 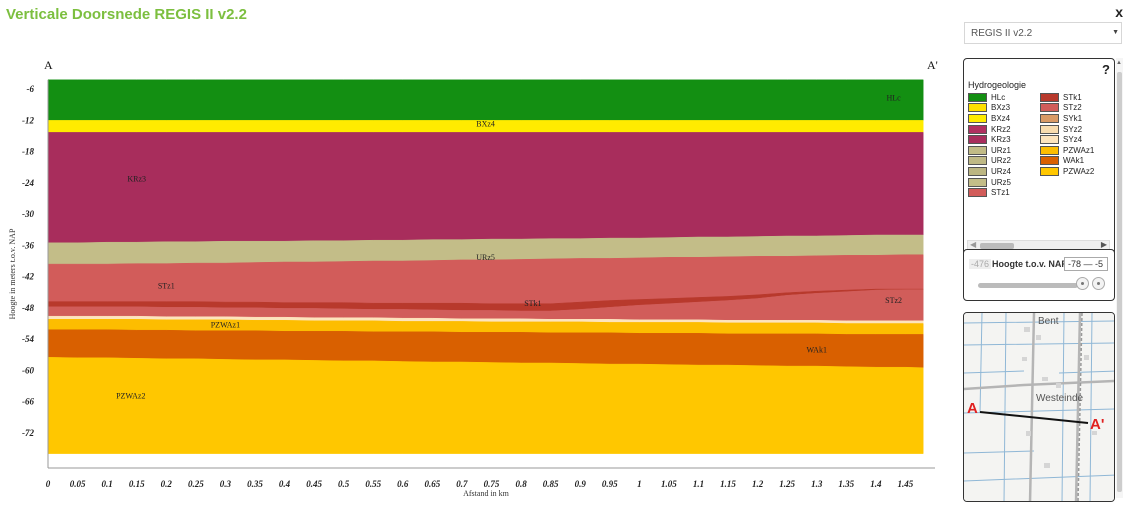 I want to click on x-tick-label: 1.3, so click(x=817, y=484).